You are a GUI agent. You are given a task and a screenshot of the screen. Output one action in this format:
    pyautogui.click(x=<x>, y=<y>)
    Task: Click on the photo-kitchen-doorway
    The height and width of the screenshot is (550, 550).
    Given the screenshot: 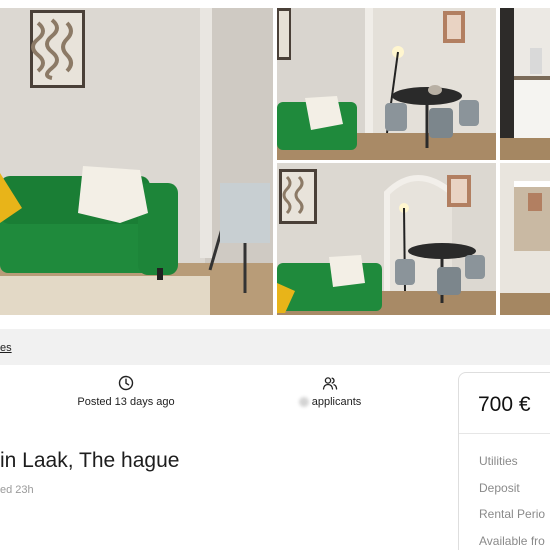 What is the action you would take?
    pyautogui.click(x=525, y=239)
    